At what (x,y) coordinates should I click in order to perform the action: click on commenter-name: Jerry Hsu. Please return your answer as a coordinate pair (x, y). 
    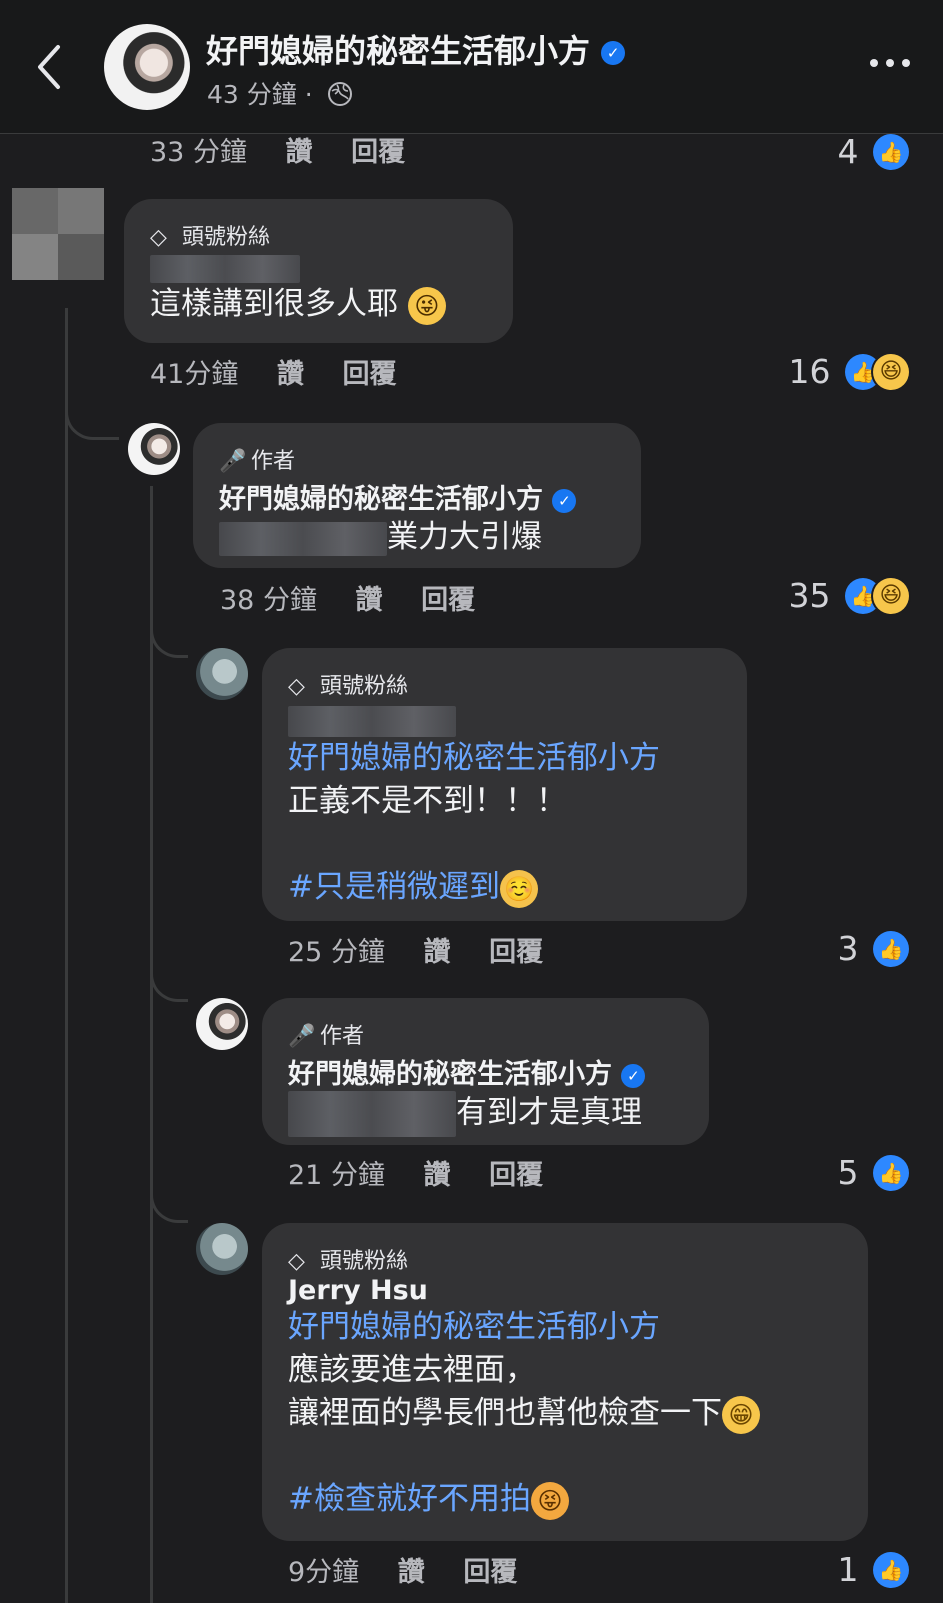
    Looking at the image, I should click on (565, 1290).